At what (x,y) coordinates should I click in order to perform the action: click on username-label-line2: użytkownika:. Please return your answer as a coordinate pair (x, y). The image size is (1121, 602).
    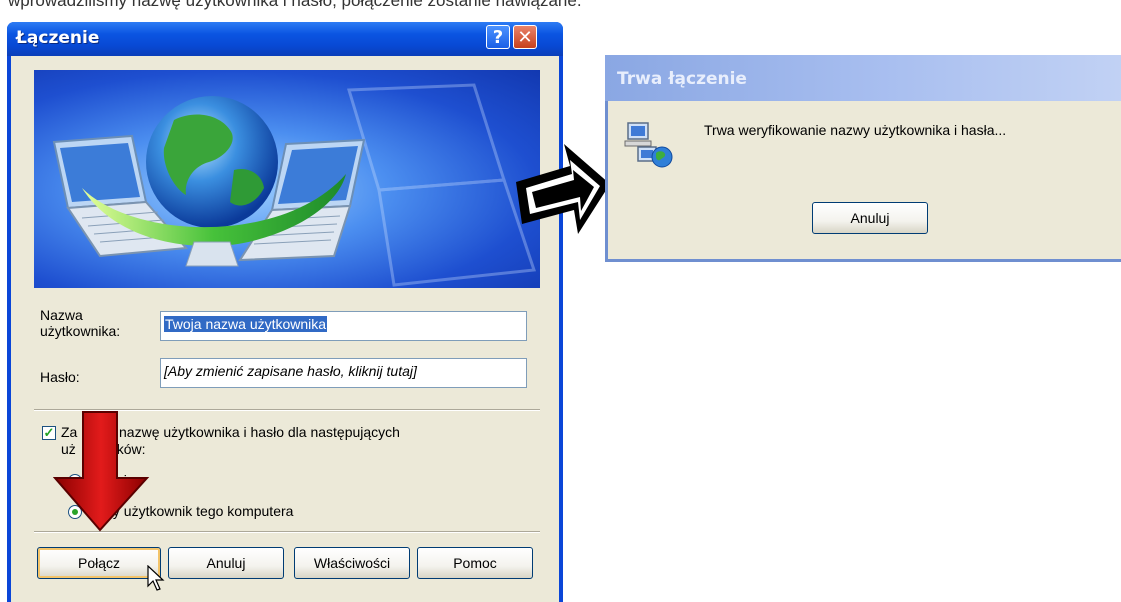
    Looking at the image, I should click on (80, 331).